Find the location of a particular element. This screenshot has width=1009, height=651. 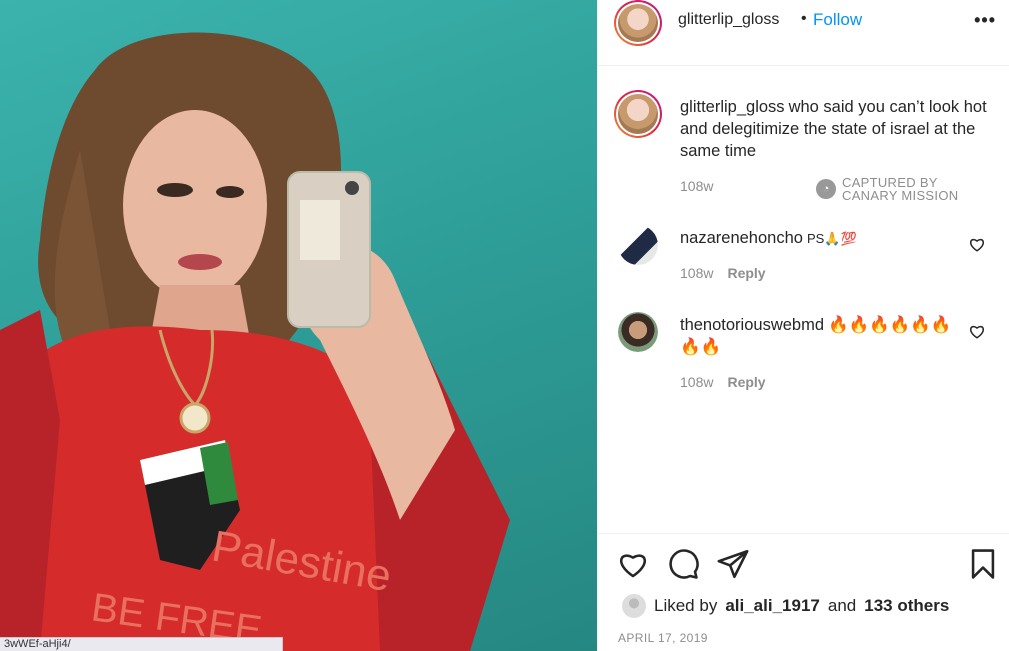

likes-others: 133 others is located at coordinates (906, 606).